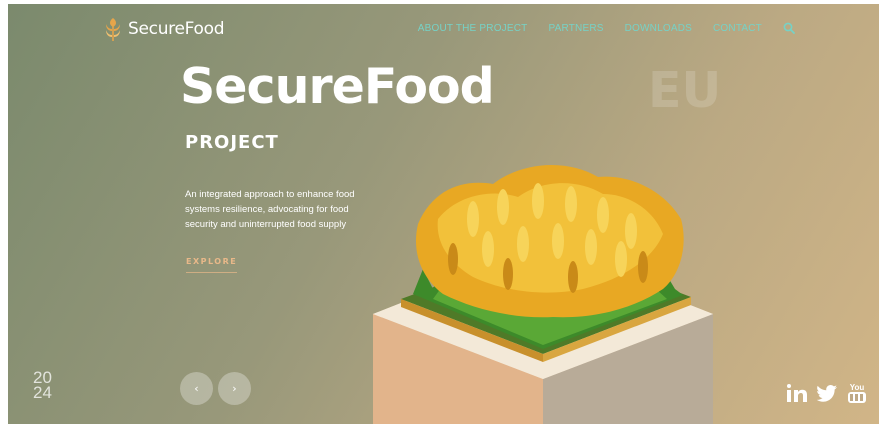 Image resolution: width=879 pixels, height=428 pixels. What do you see at coordinates (232, 142) in the screenshot?
I see `hero-subtitle: PROJECT` at bounding box center [232, 142].